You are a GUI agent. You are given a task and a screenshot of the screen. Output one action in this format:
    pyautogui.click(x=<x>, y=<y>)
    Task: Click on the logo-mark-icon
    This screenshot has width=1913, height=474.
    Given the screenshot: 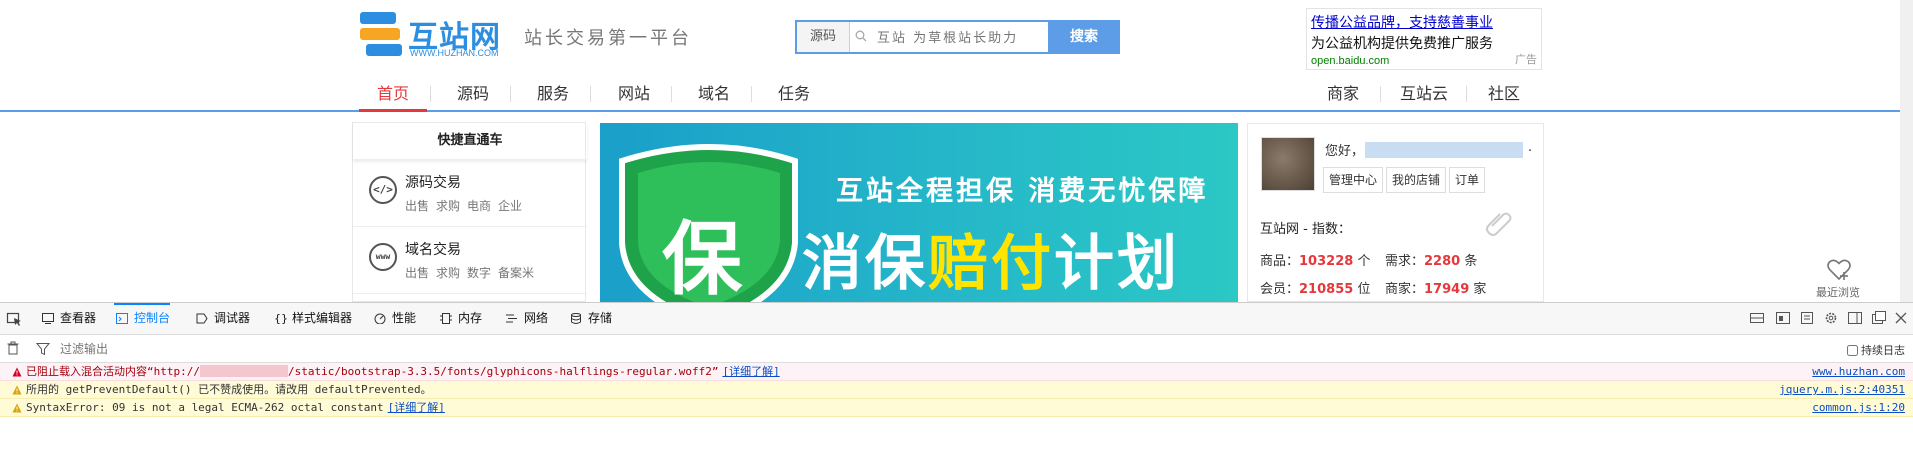 What is the action you would take?
    pyautogui.click(x=381, y=34)
    